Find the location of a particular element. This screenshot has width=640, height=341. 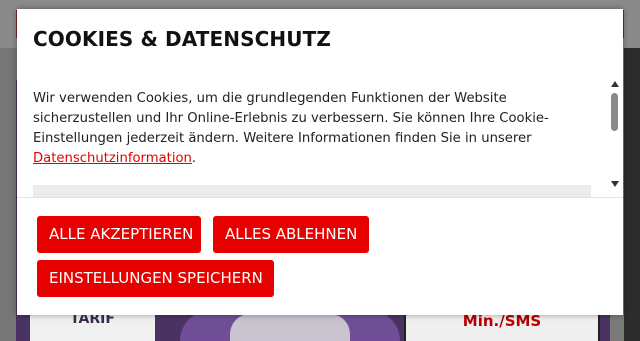

dialog-title: COOKIES & DATENSCHUTZ is located at coordinates (182, 39).